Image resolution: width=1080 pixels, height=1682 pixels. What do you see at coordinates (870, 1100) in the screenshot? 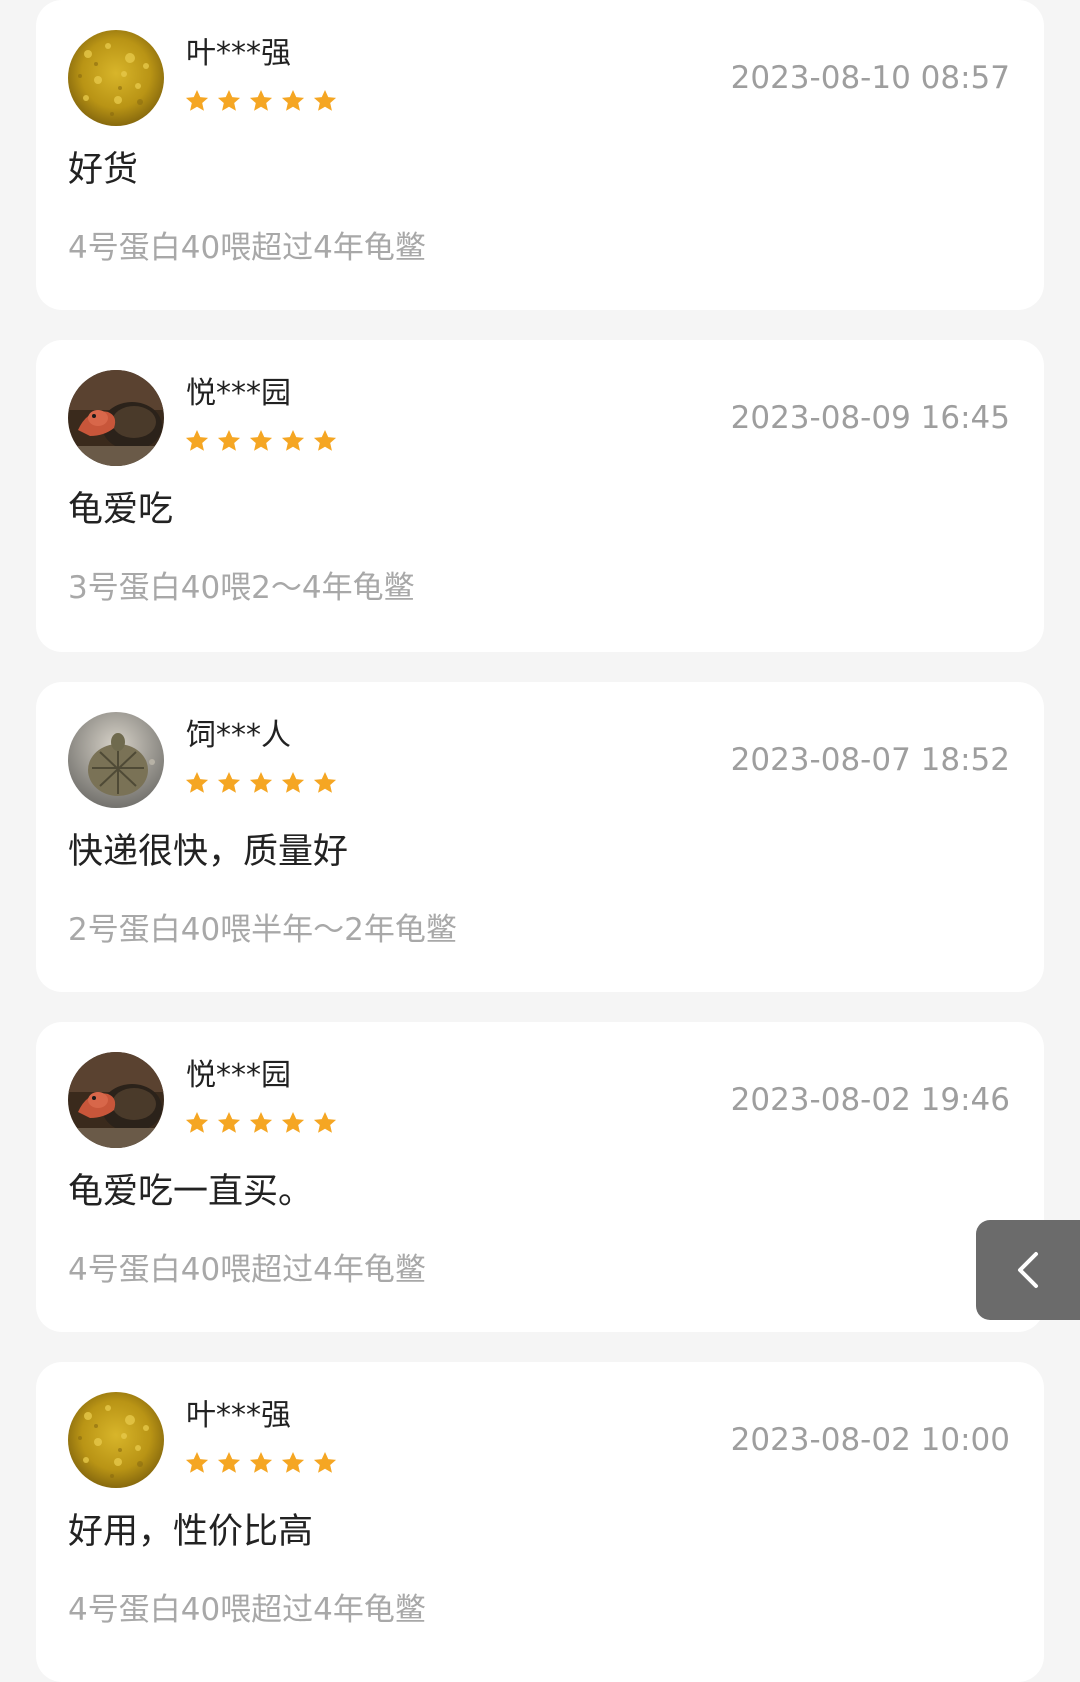
I see `review-timestamp: 2023-08-02 19:46` at bounding box center [870, 1100].